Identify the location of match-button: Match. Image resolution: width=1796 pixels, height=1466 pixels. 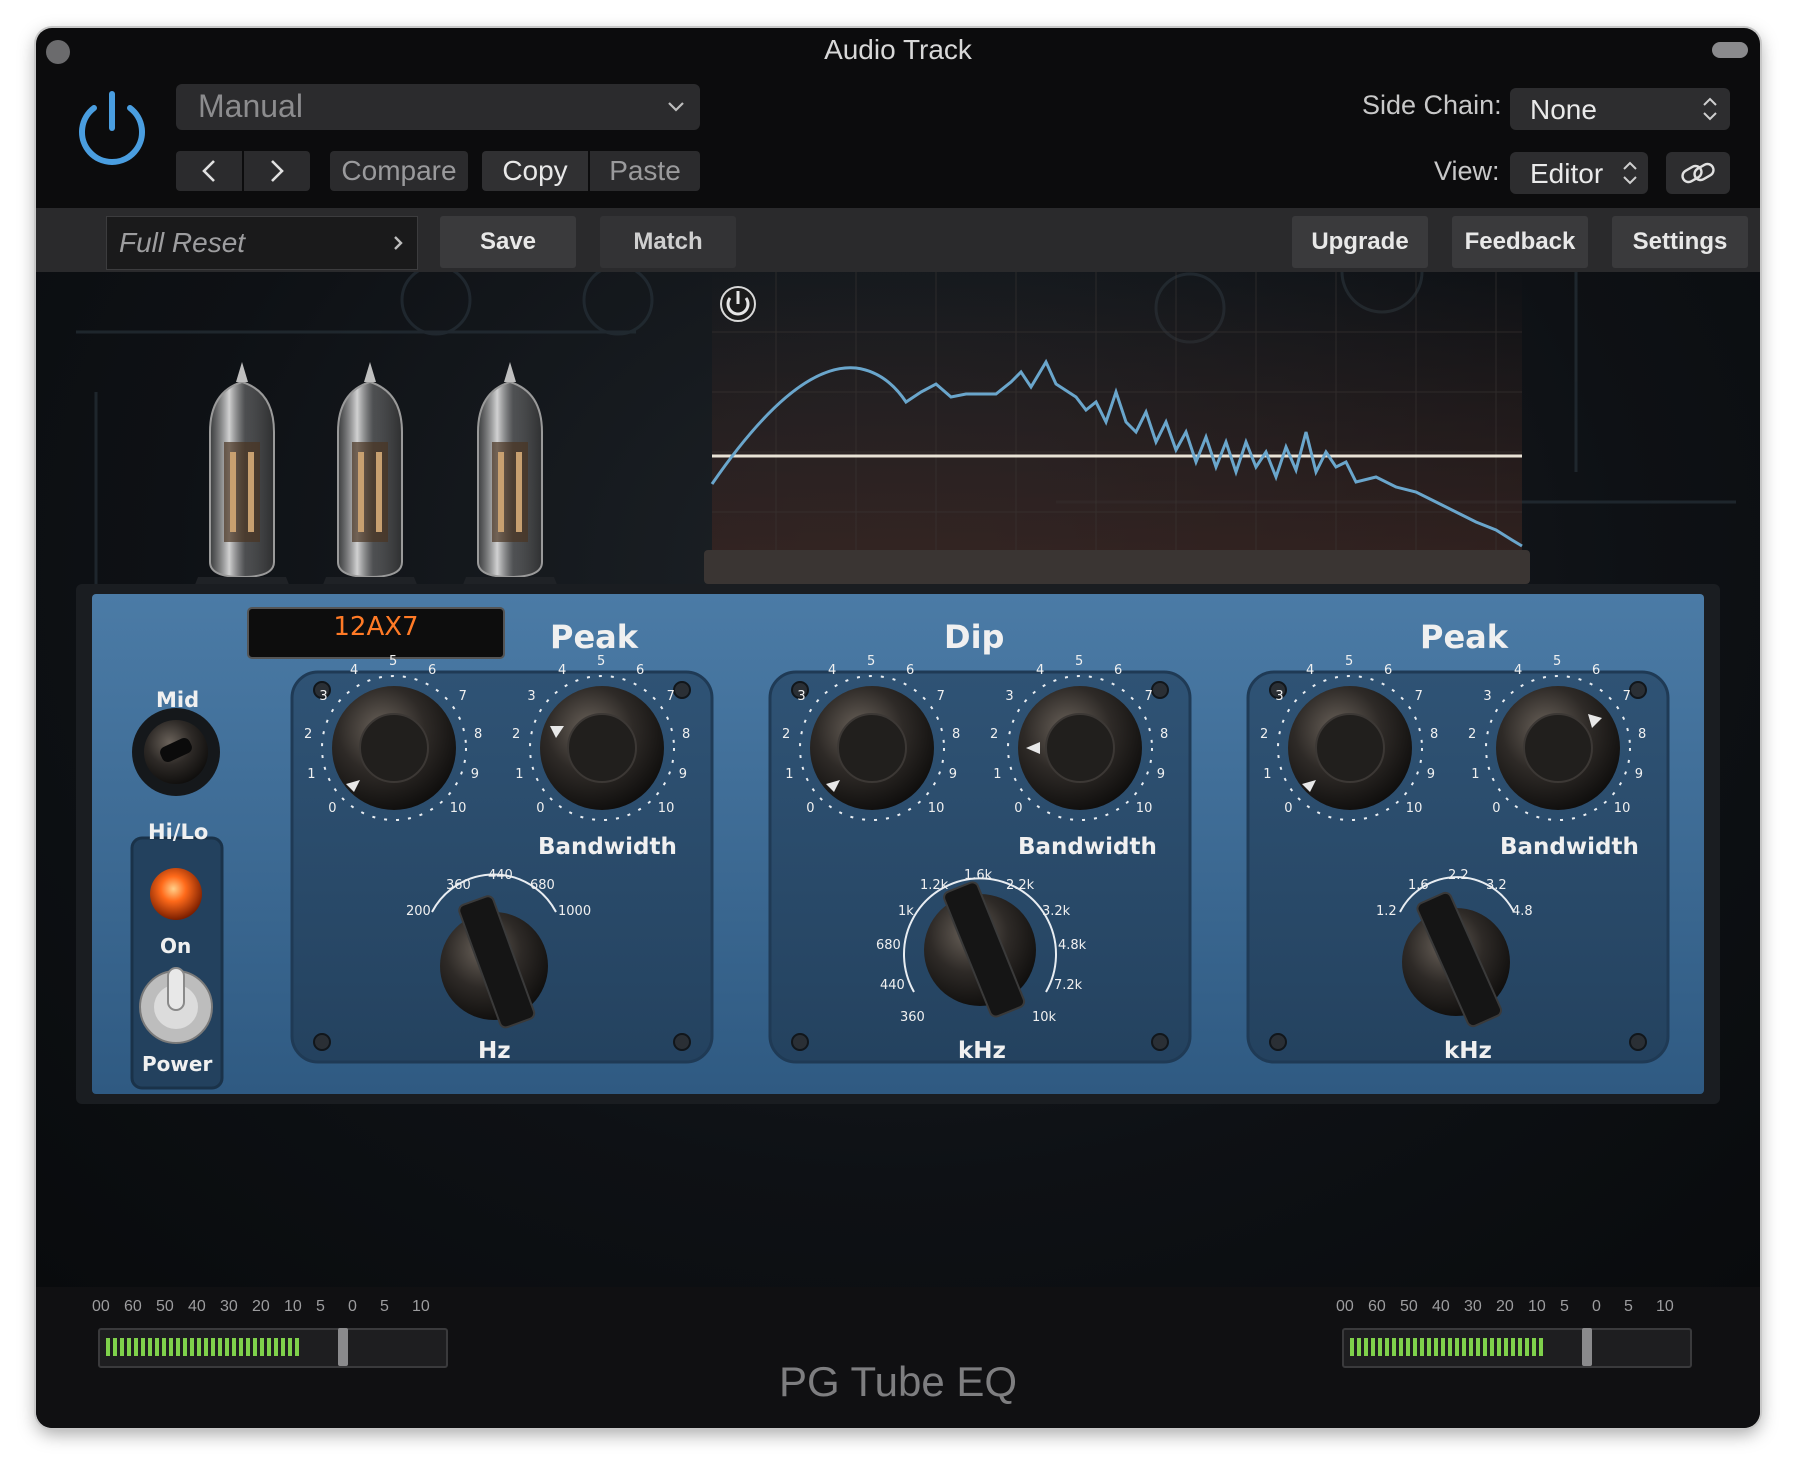
(668, 242).